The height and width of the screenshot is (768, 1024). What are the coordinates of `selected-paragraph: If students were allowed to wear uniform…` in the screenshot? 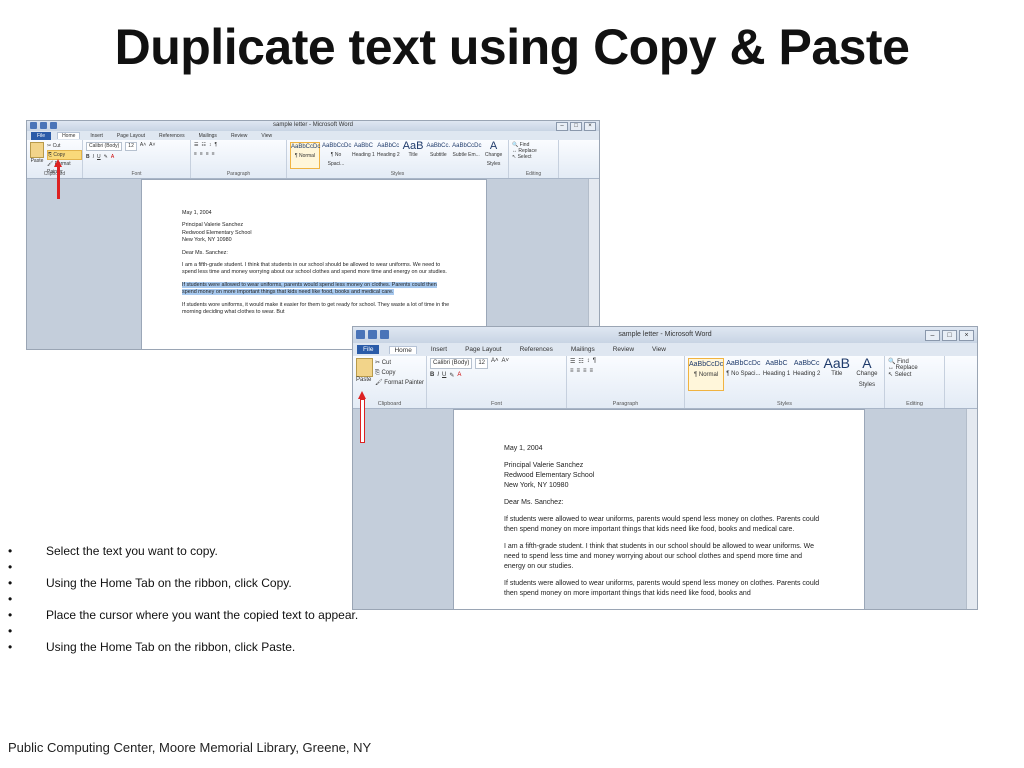 It's located at (309, 288).